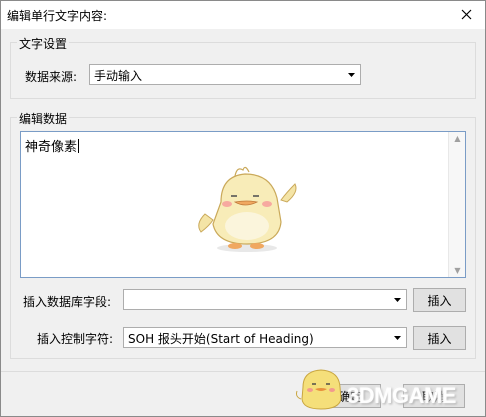 Image resolution: width=486 pixels, height=417 pixels. I want to click on editor-content: 神奇像素, so click(52, 147).